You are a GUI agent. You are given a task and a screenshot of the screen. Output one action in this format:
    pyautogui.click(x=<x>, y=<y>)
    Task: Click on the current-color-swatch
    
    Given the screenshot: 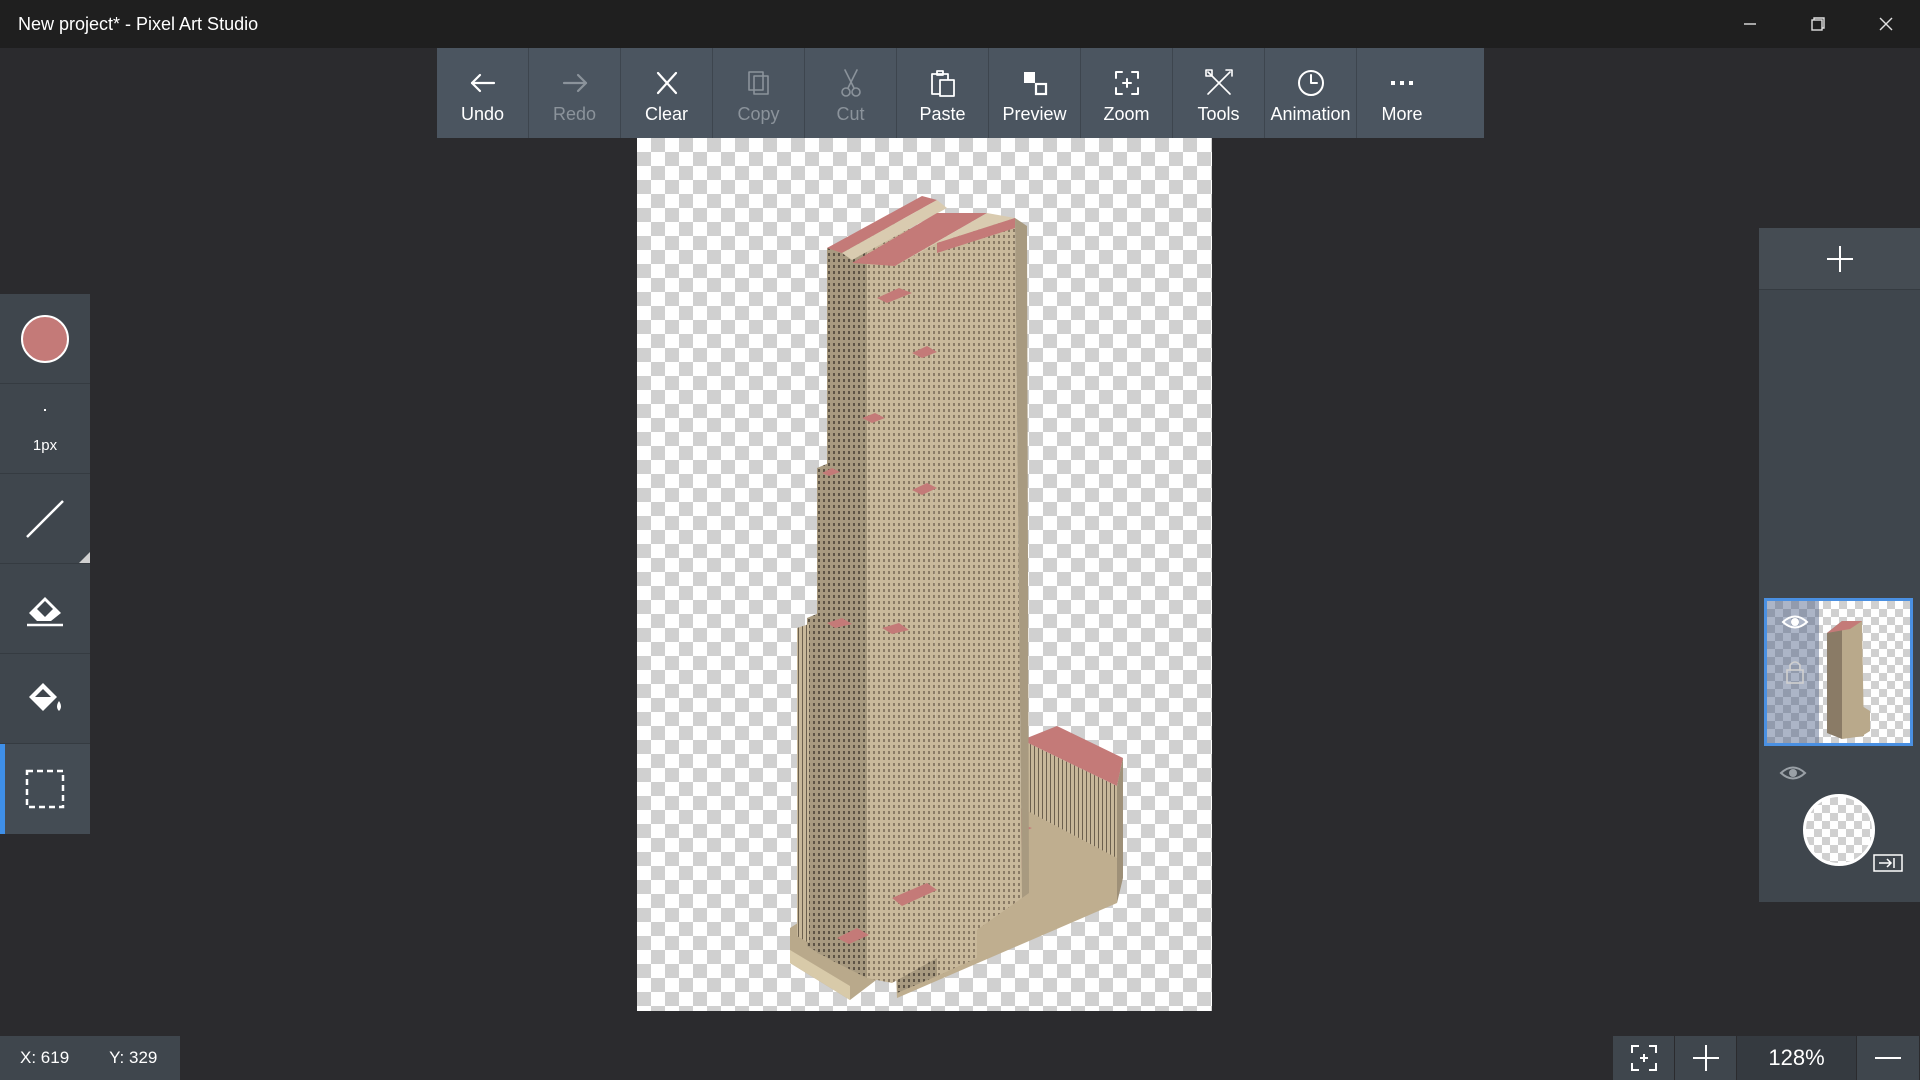 What is the action you would take?
    pyautogui.click(x=45, y=338)
    